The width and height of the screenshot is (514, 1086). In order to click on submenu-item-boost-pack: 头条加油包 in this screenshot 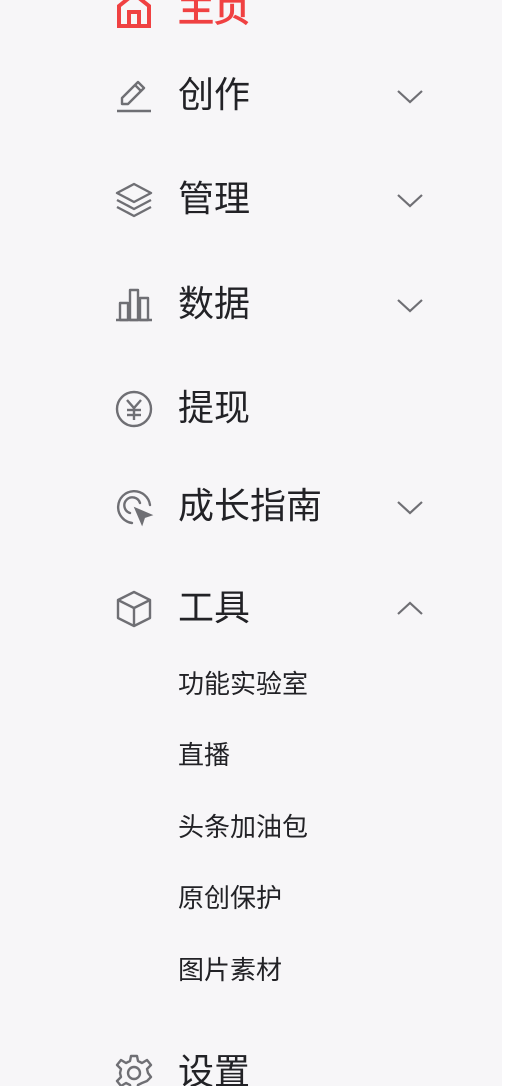, I will do `click(243, 828)`.